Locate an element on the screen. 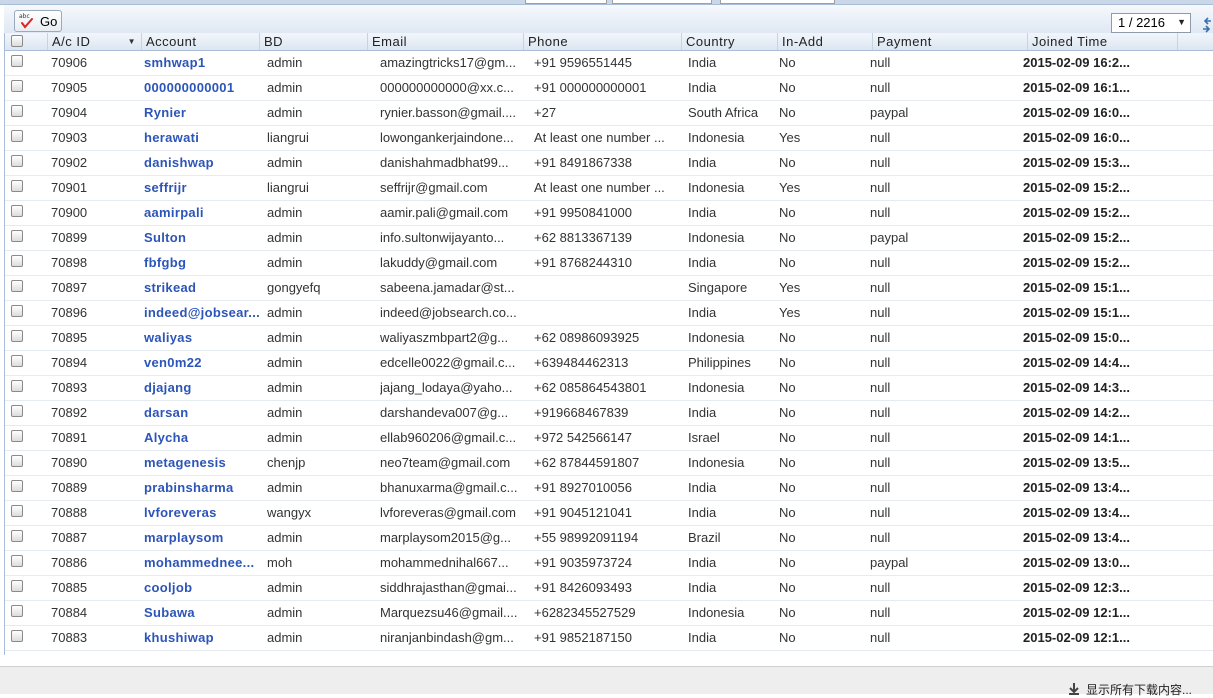 This screenshot has width=1213, height=698. cell-account: waliyas is located at coordinates (202, 338).